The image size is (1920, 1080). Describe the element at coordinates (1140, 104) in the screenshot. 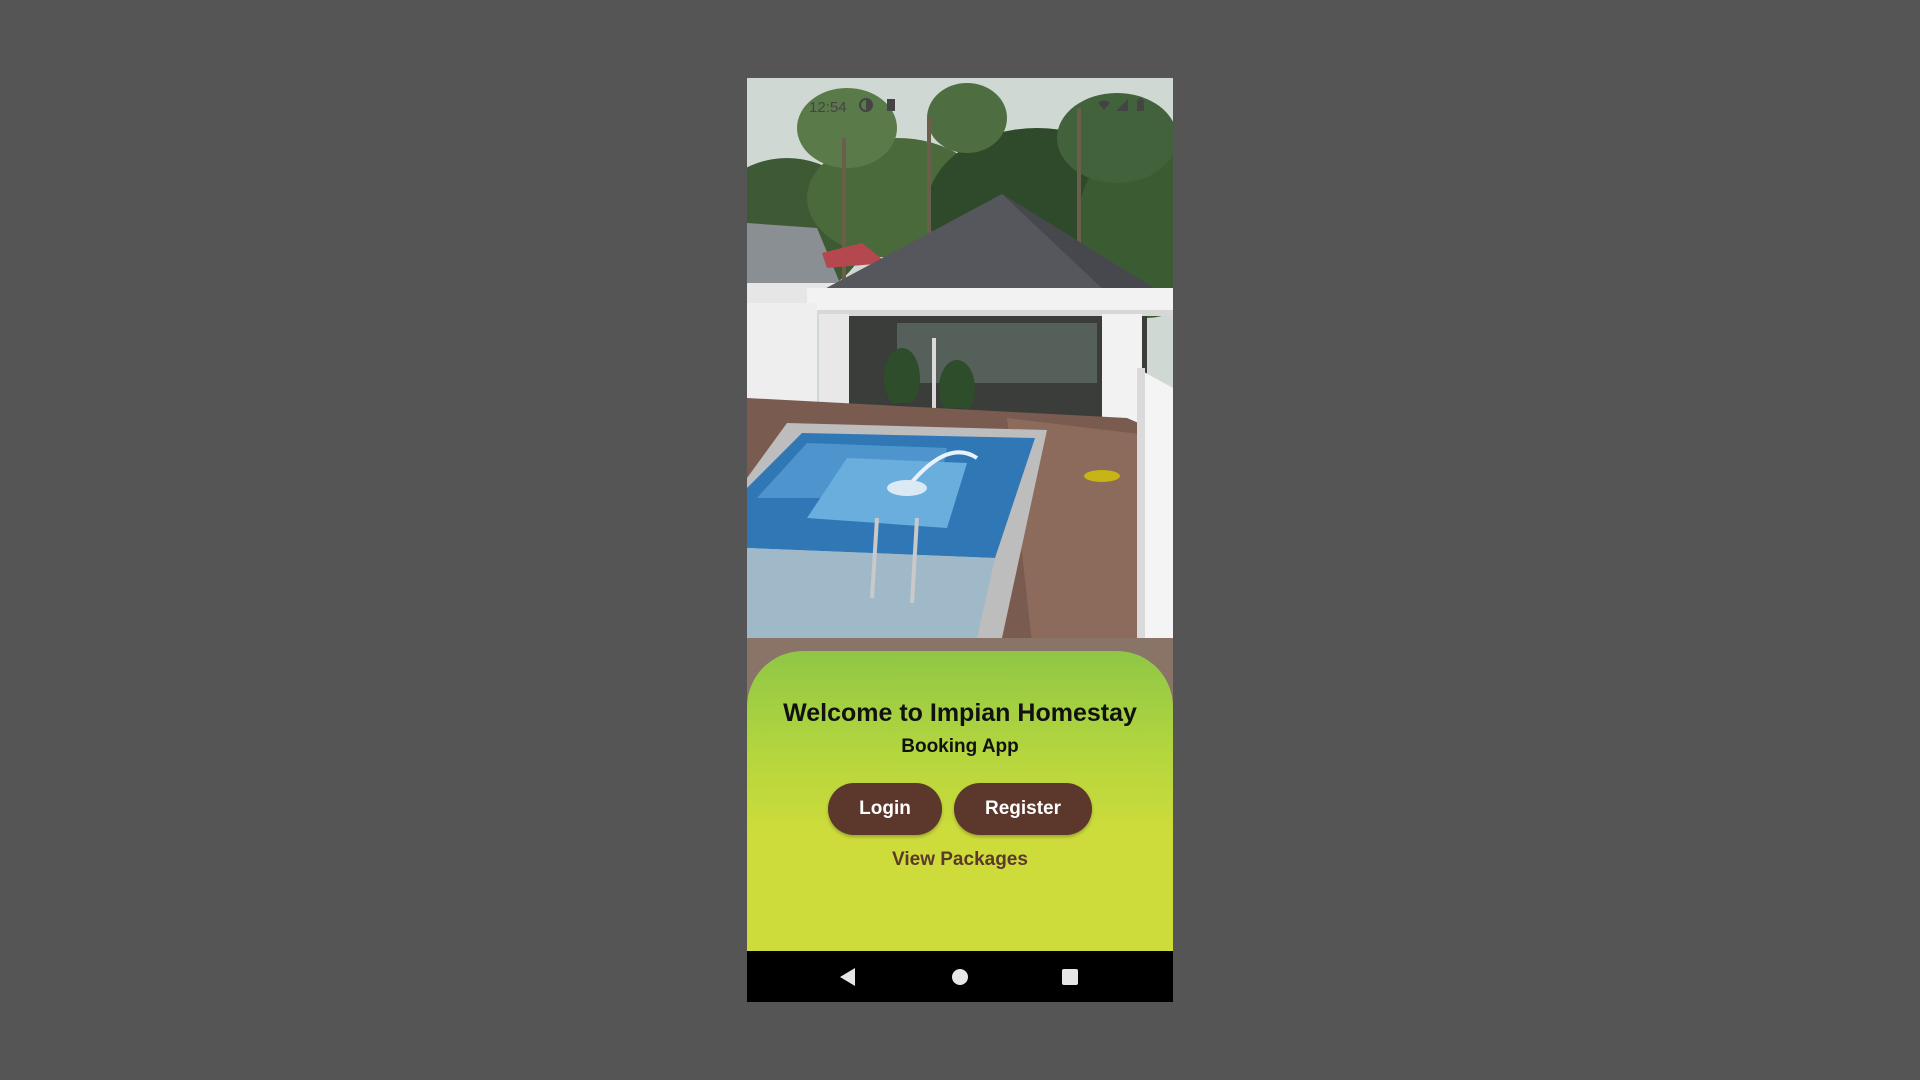

I see `battery-icon` at that location.